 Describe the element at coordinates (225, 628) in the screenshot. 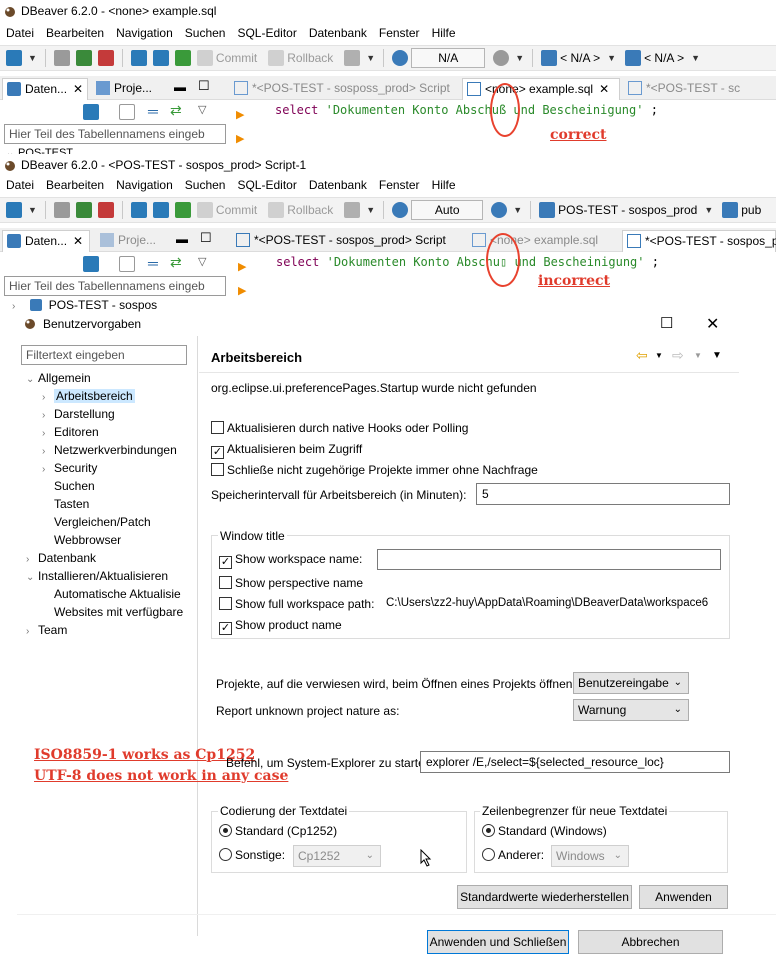

I see `checkbox-show-product-name: ✓` at that location.